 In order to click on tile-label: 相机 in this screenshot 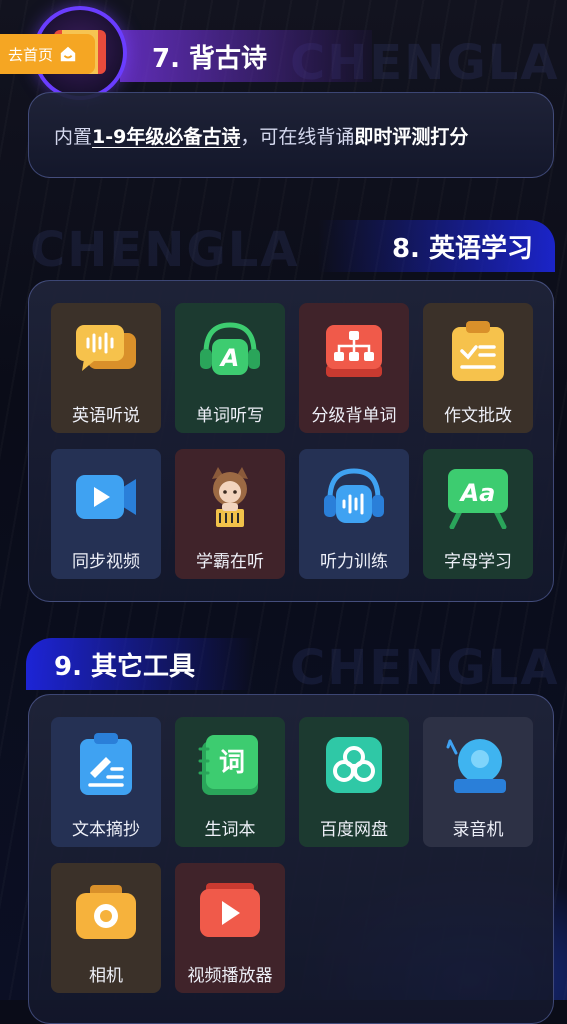, I will do `click(106, 976)`.